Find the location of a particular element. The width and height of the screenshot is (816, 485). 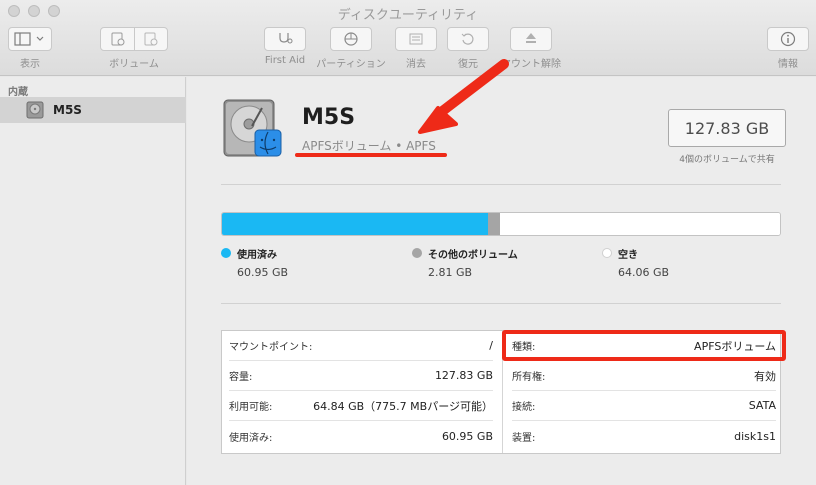

info-value: 64.84 GB（775.7 MBパージ可能） is located at coordinates (403, 406).